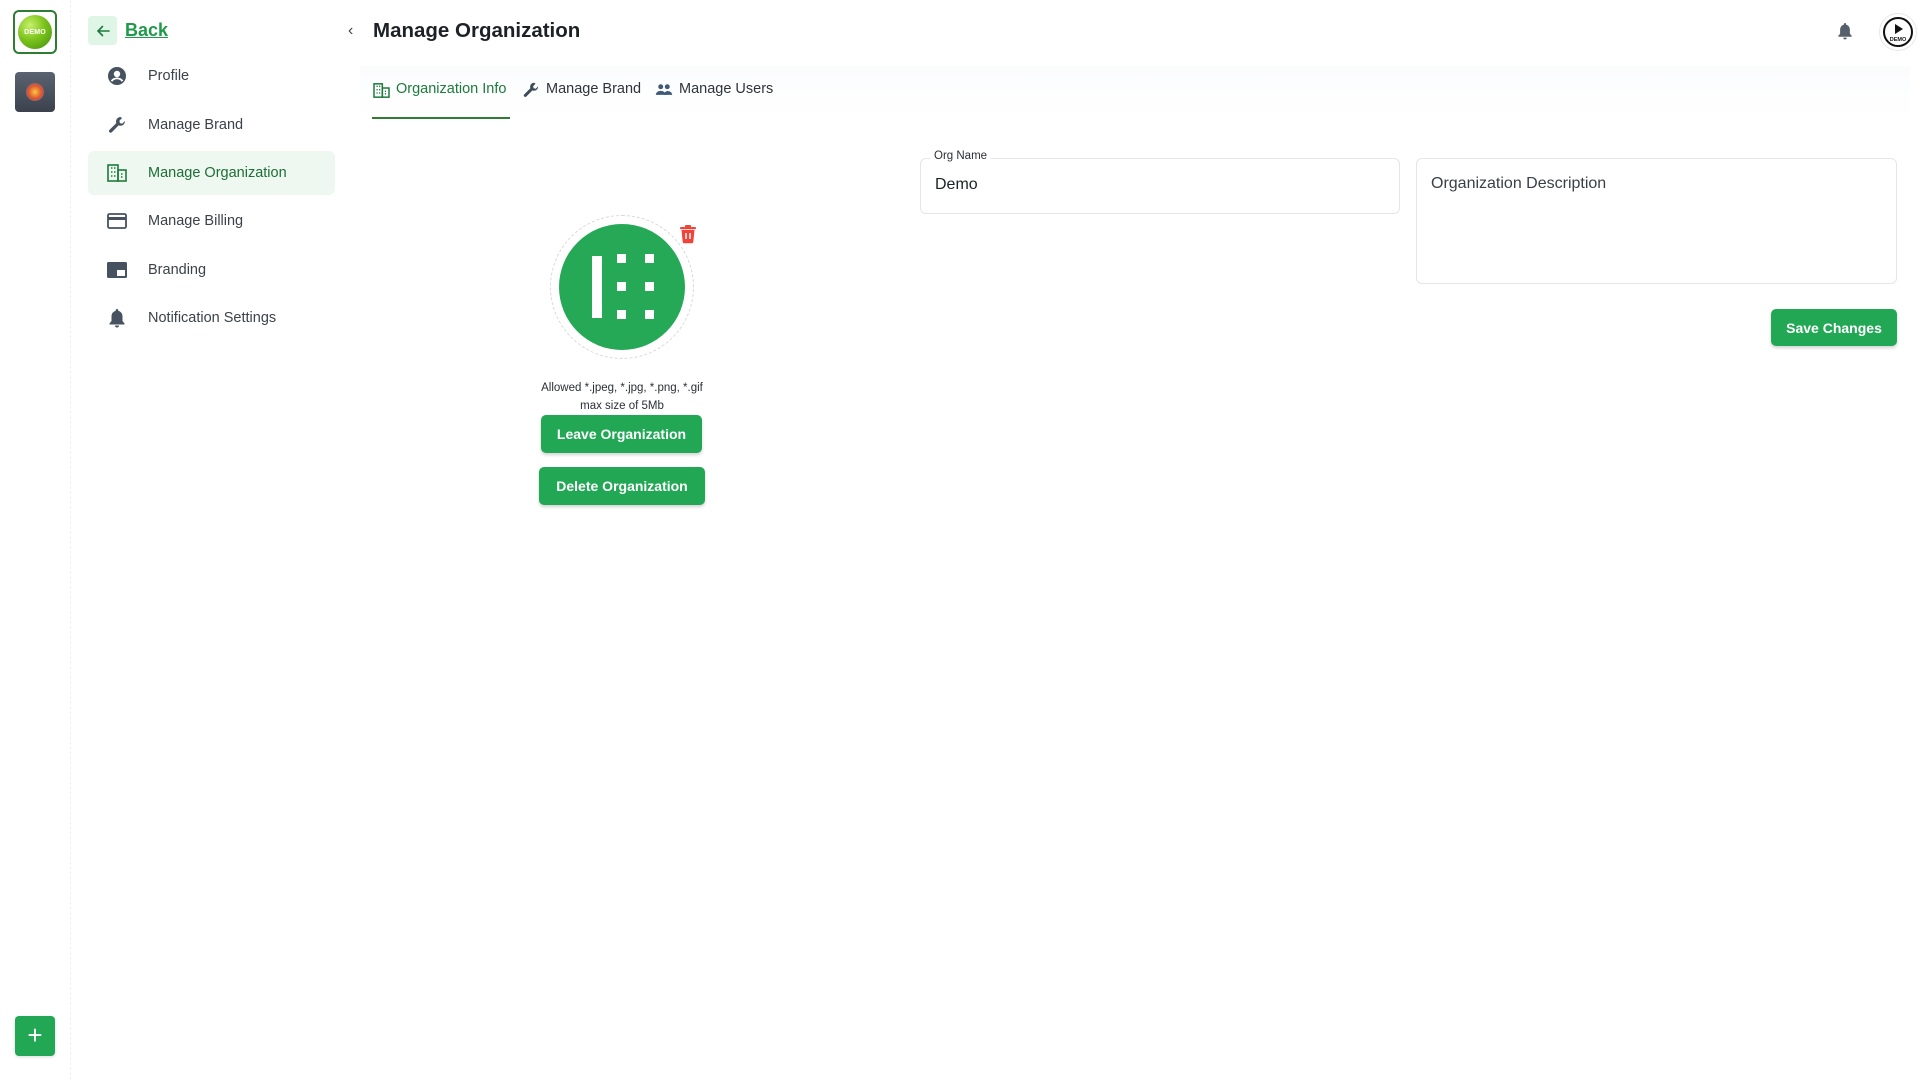 Image resolution: width=1920 pixels, height=1080 pixels. I want to click on sidebar-item-profile: Profile, so click(211, 76).